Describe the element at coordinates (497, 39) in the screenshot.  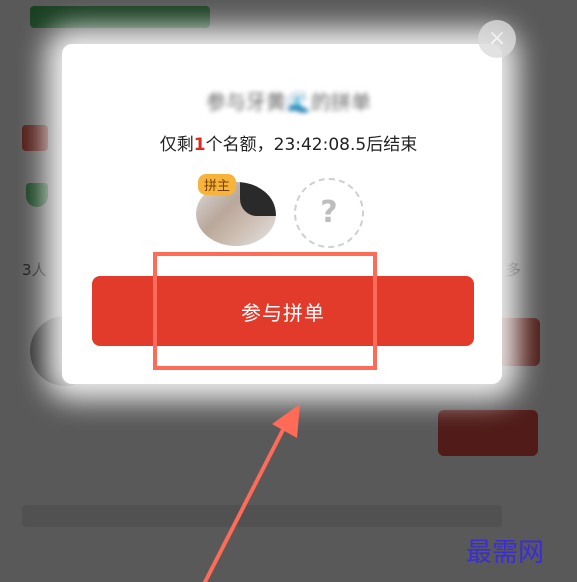
I see `close-icon: ×` at that location.